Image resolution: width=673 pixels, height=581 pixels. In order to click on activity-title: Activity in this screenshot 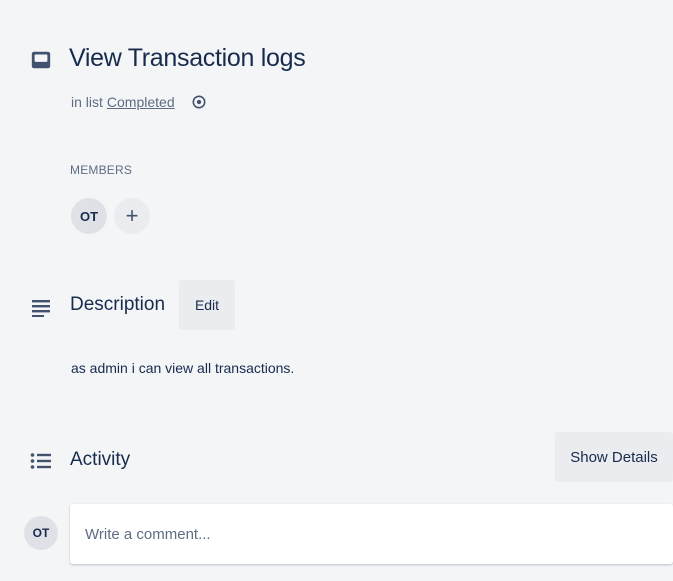, I will do `click(100, 459)`.